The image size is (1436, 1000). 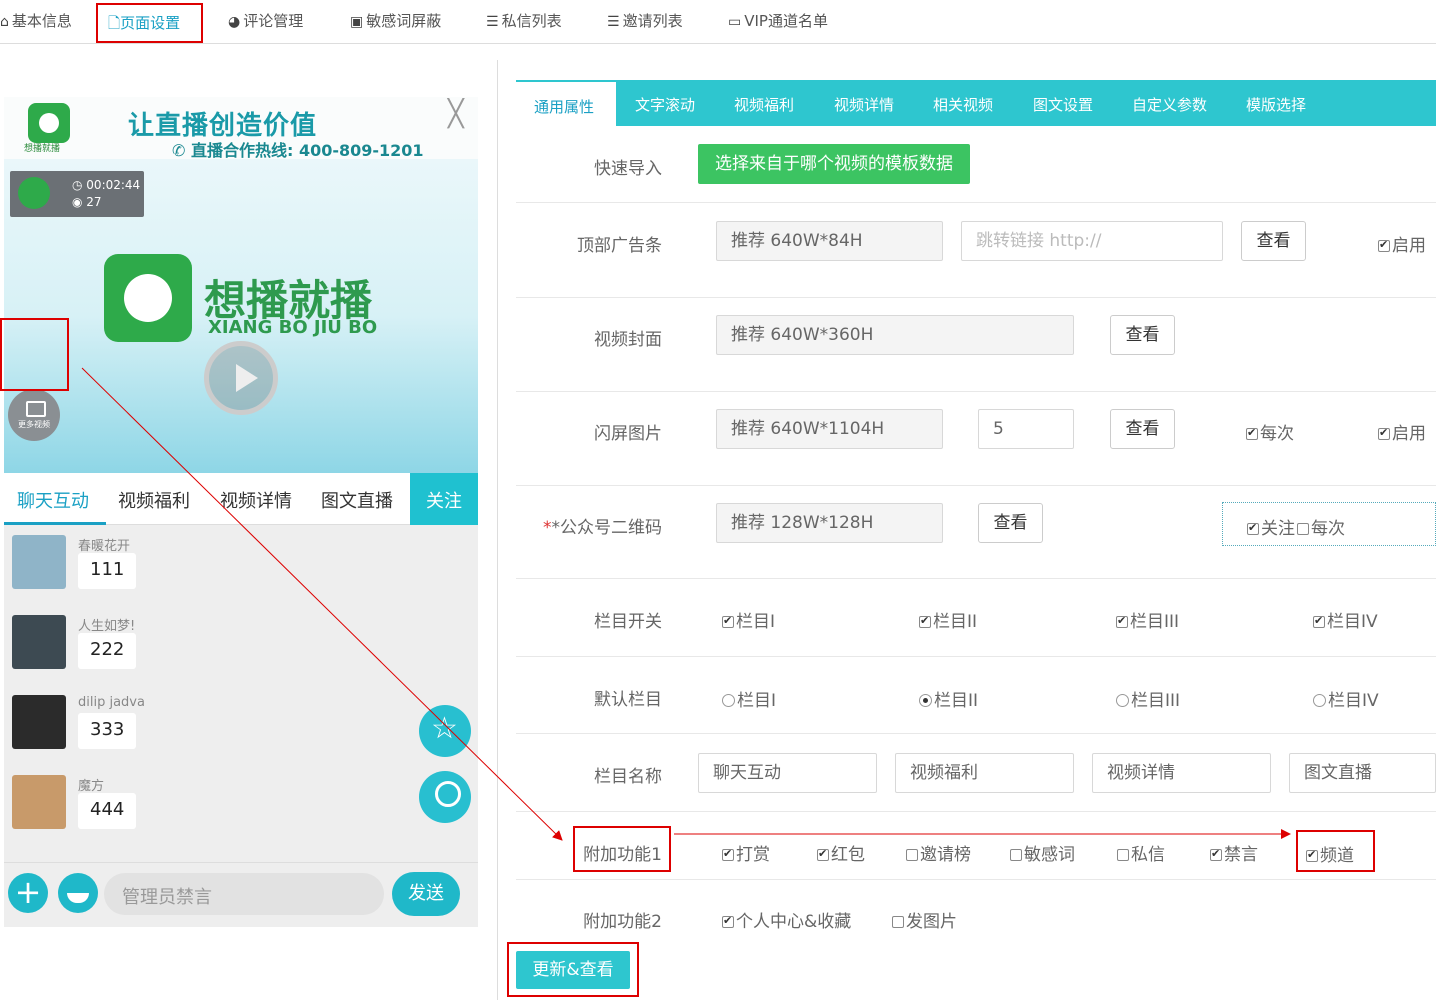 I want to click on chat-input-bar: + 管理员禁言 发送, so click(x=241, y=894).